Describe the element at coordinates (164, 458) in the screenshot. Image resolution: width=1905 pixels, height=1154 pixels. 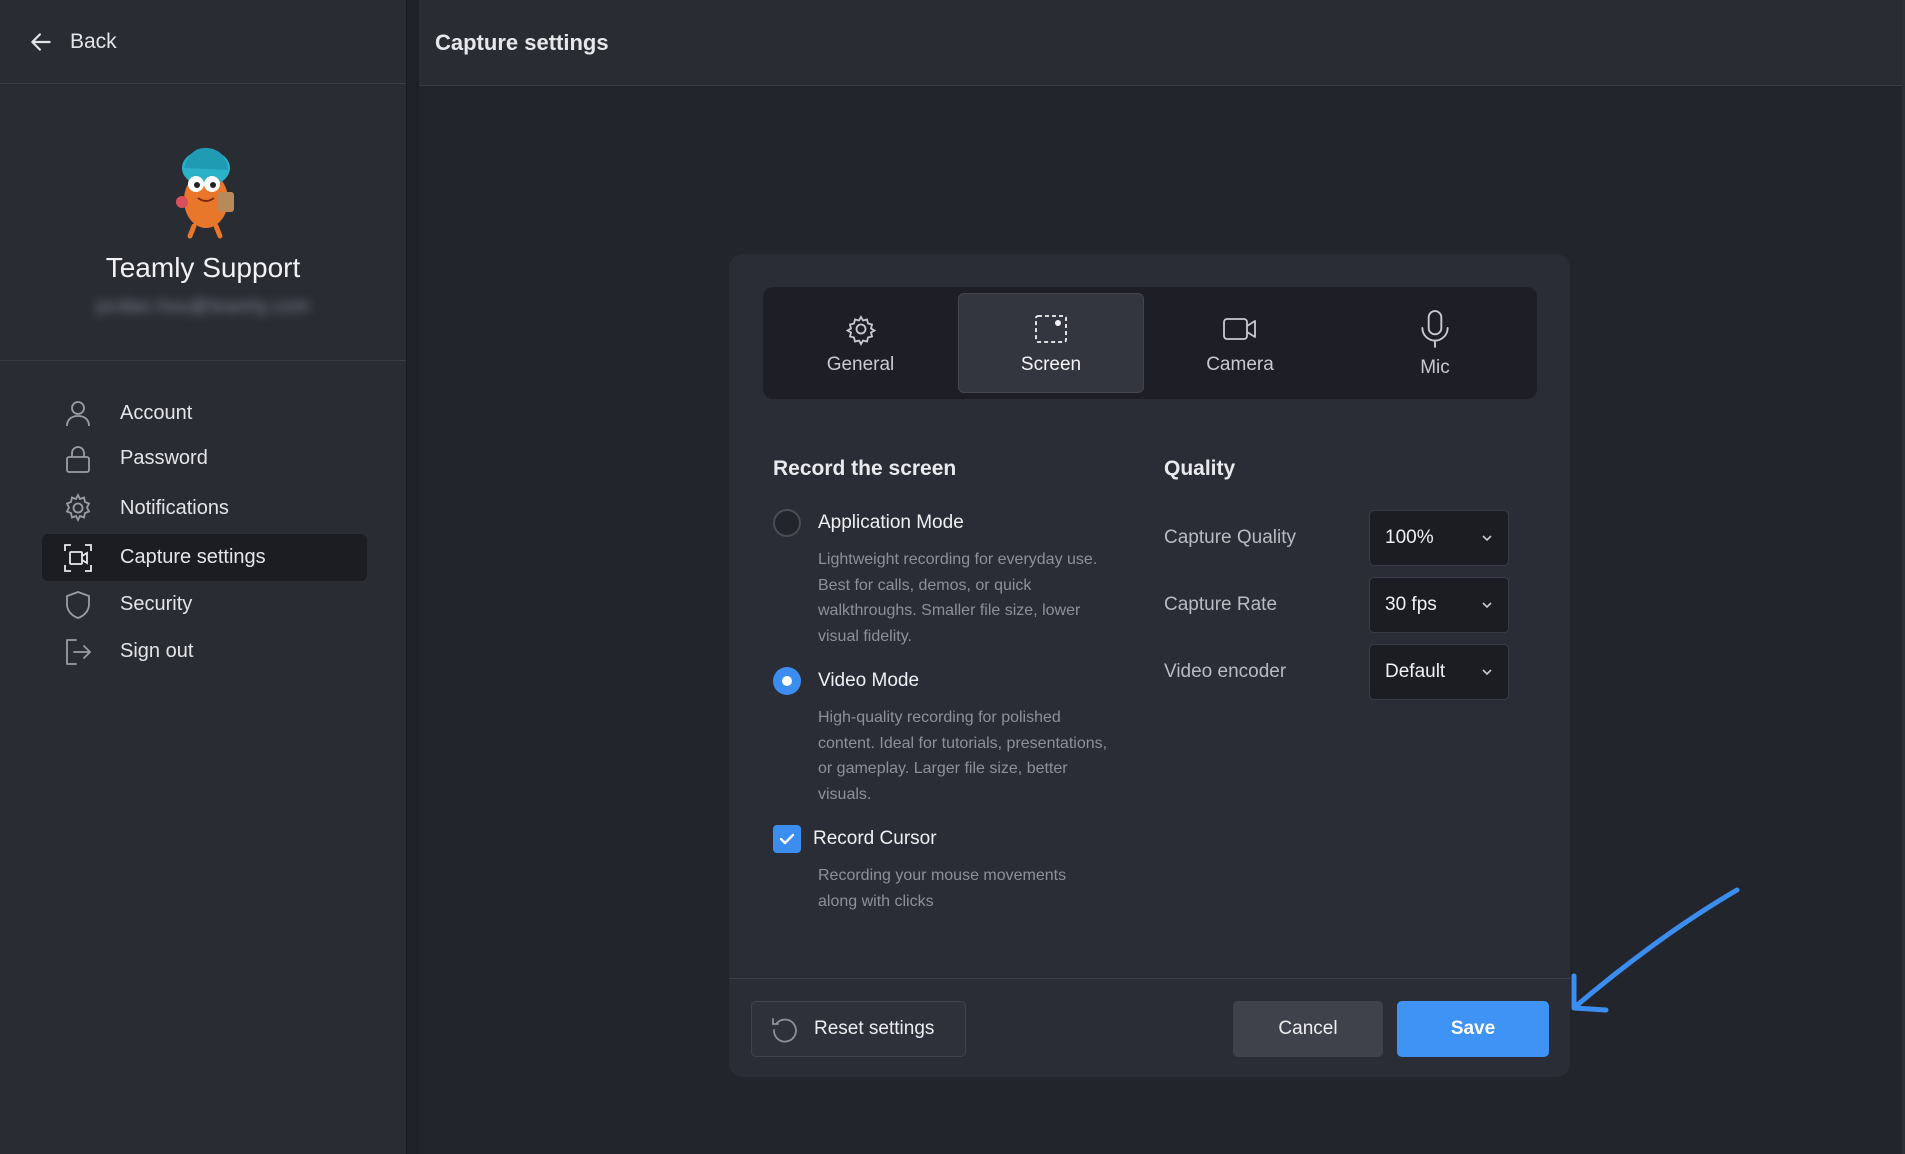
I see `sidebar-item-label: Password` at that location.